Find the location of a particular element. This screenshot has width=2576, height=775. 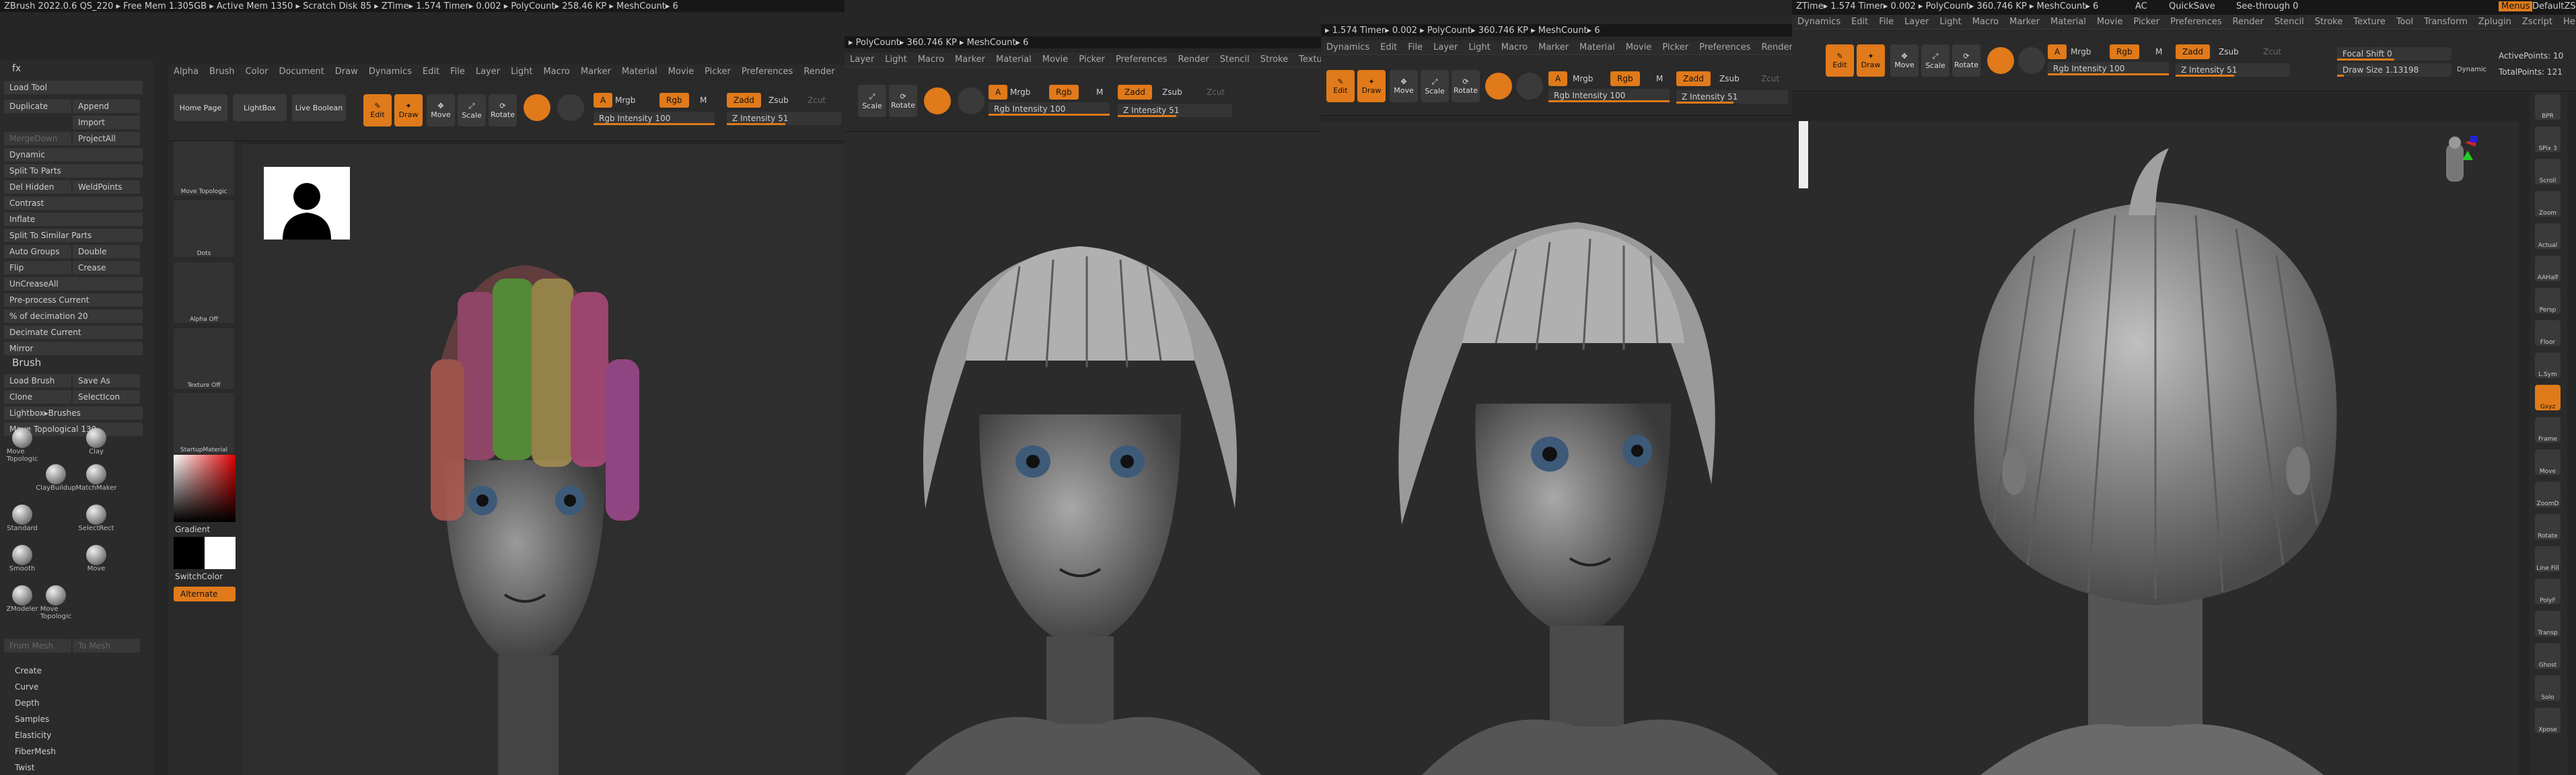

zcut-toggle: Zcut is located at coordinates (1216, 92).